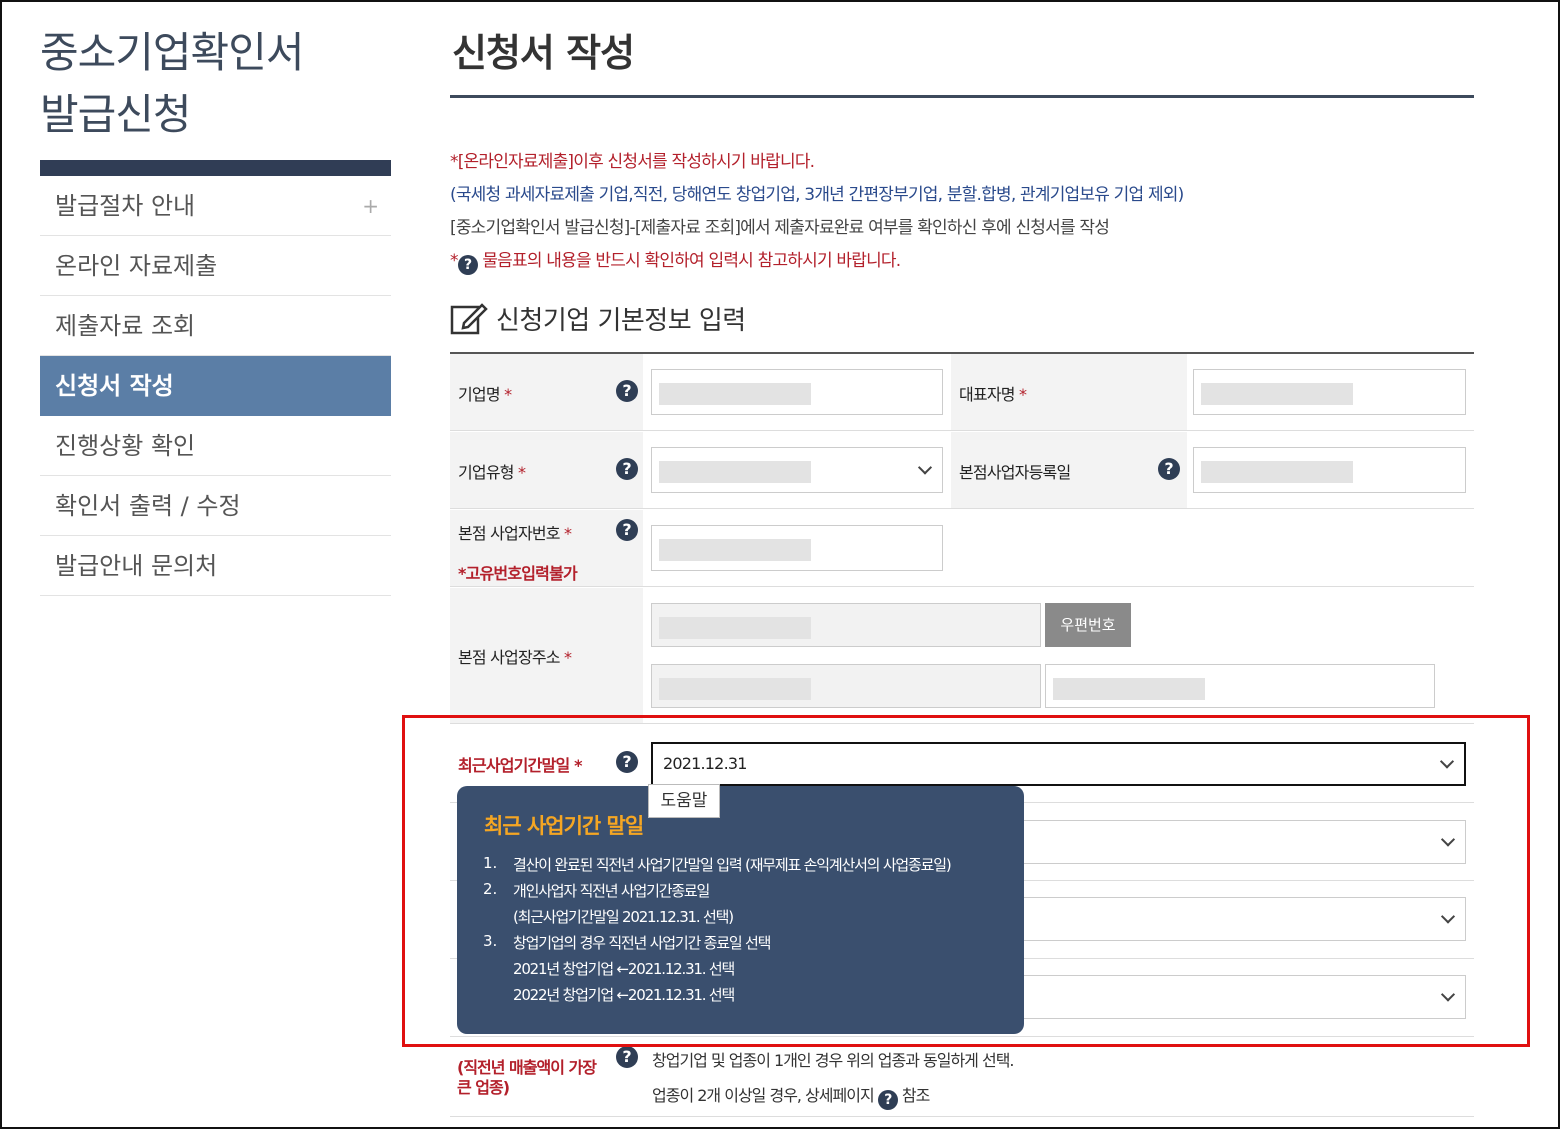 This screenshot has width=1560, height=1129. I want to click on notice-line: *? 물음표의 내용을 반드시 확인하여 입력시 참고하시기 바랍니다., so click(675, 263).